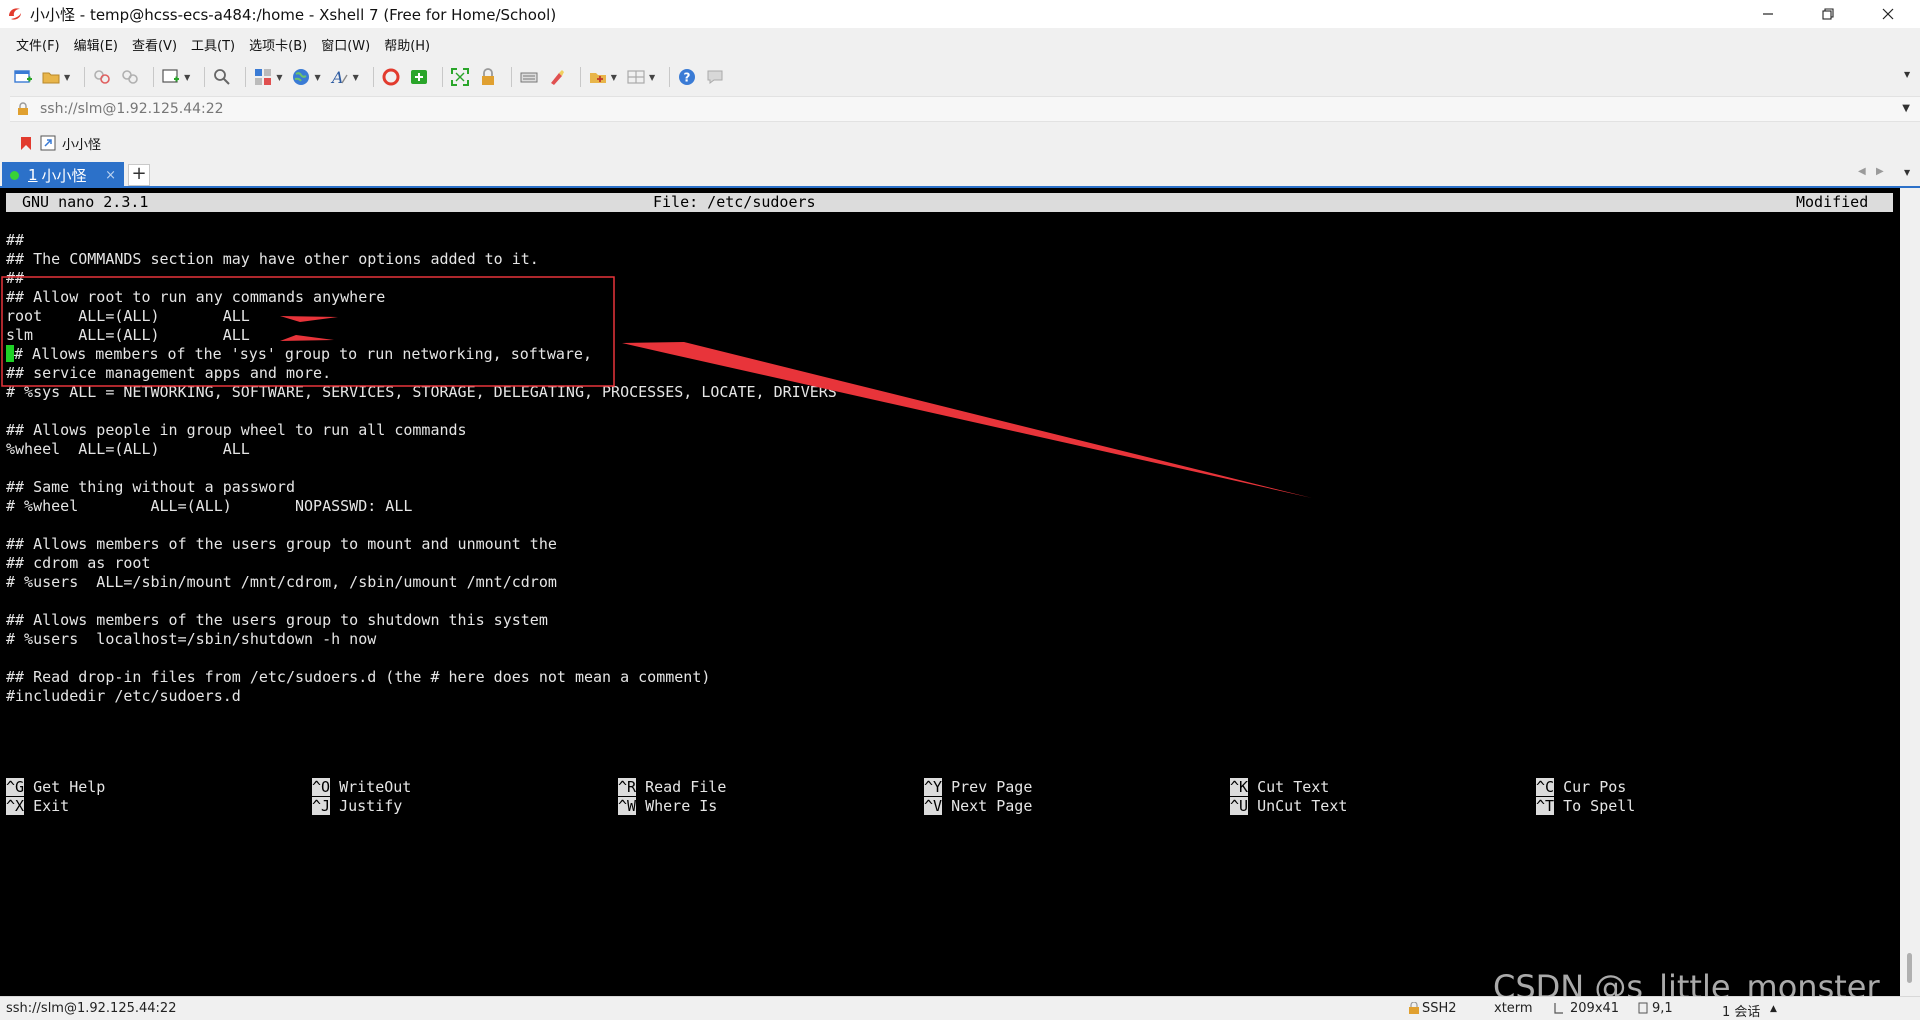 The width and height of the screenshot is (1920, 1020). Describe the element at coordinates (307, 338) in the screenshot. I see `annotation-arrow-slm` at that location.